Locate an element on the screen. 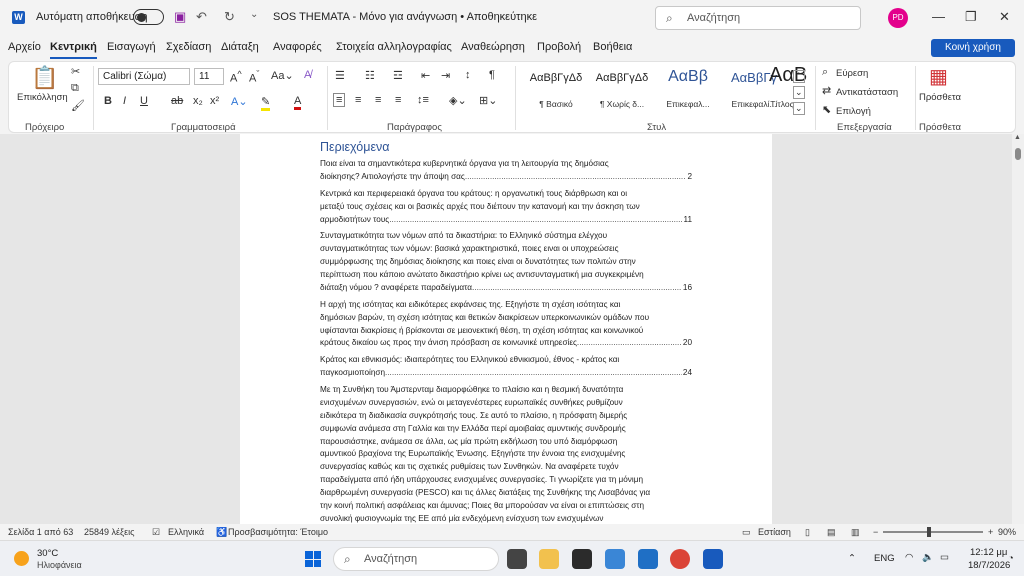 This screenshot has width=1024, height=576. change-case-icon: Aa⌄ is located at coordinates (282, 75).